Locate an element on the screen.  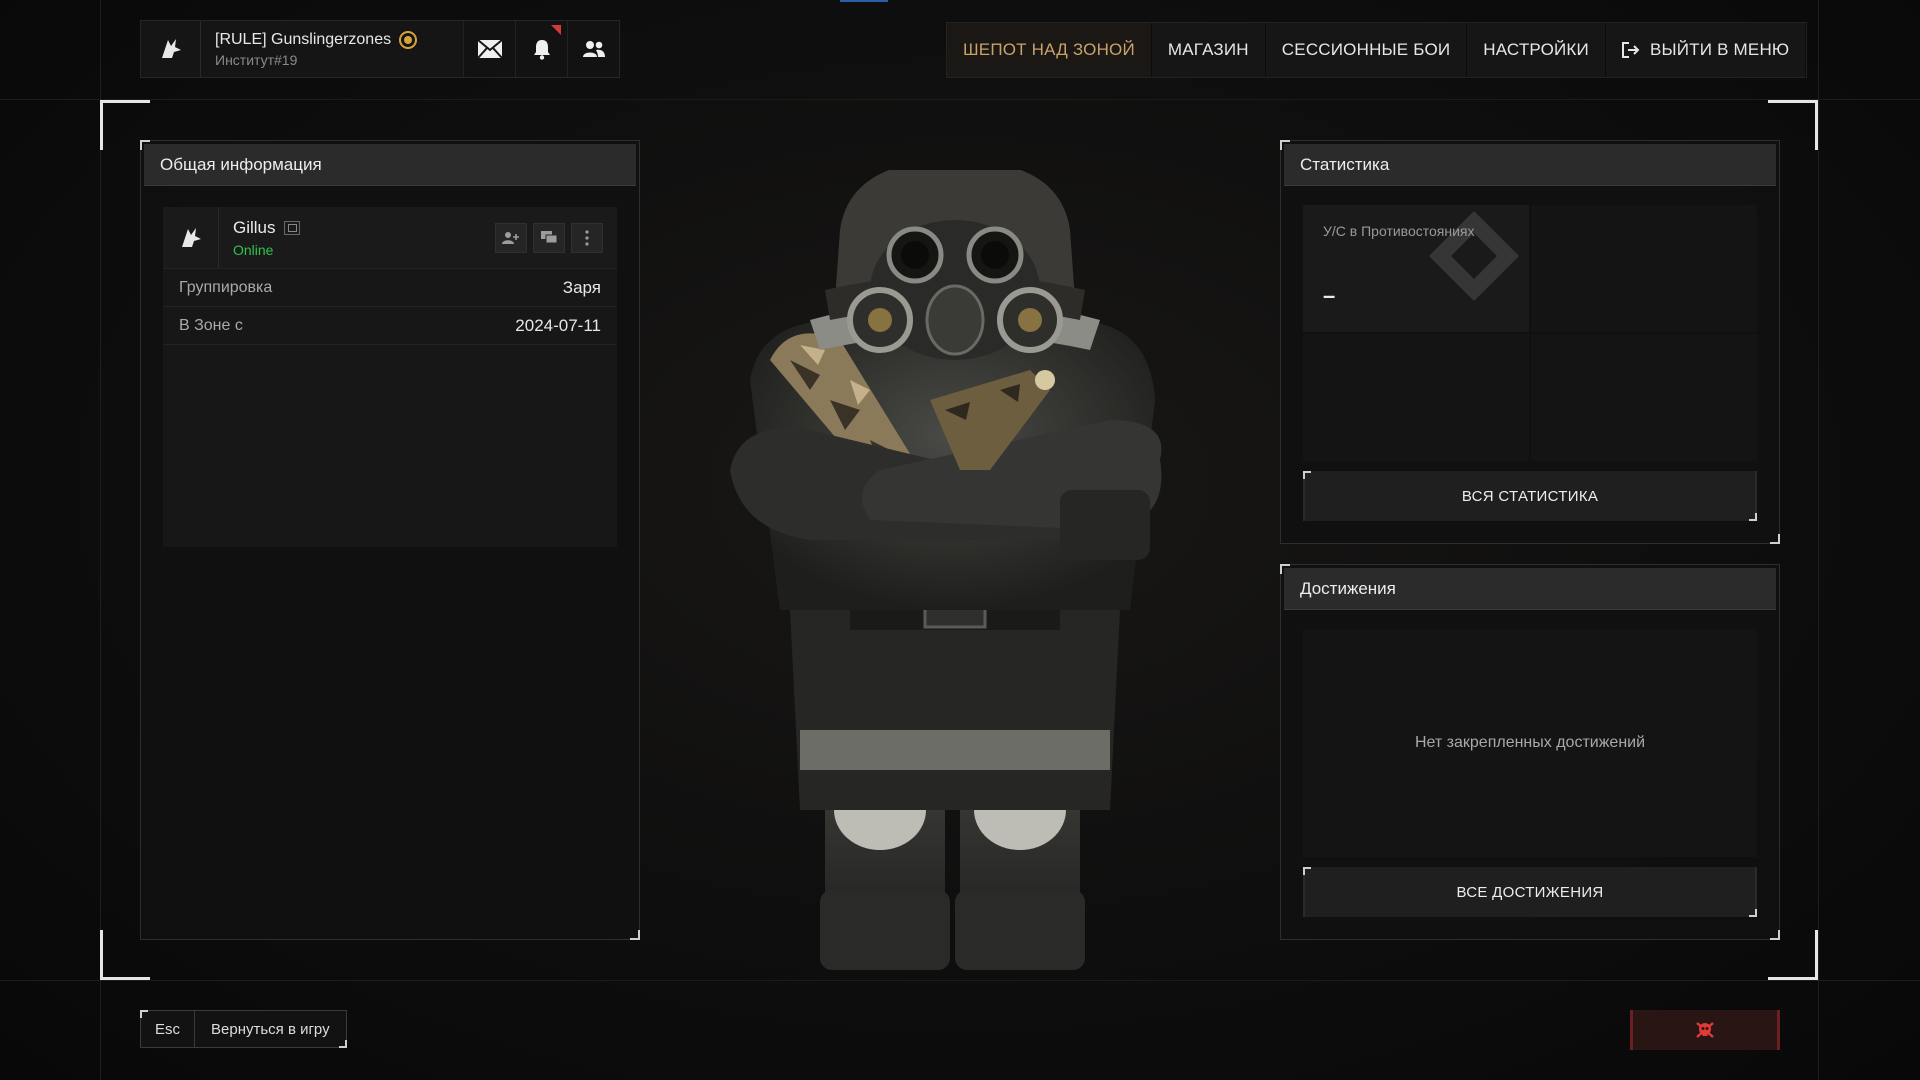
profile-avatar is located at coordinates (171, 49).